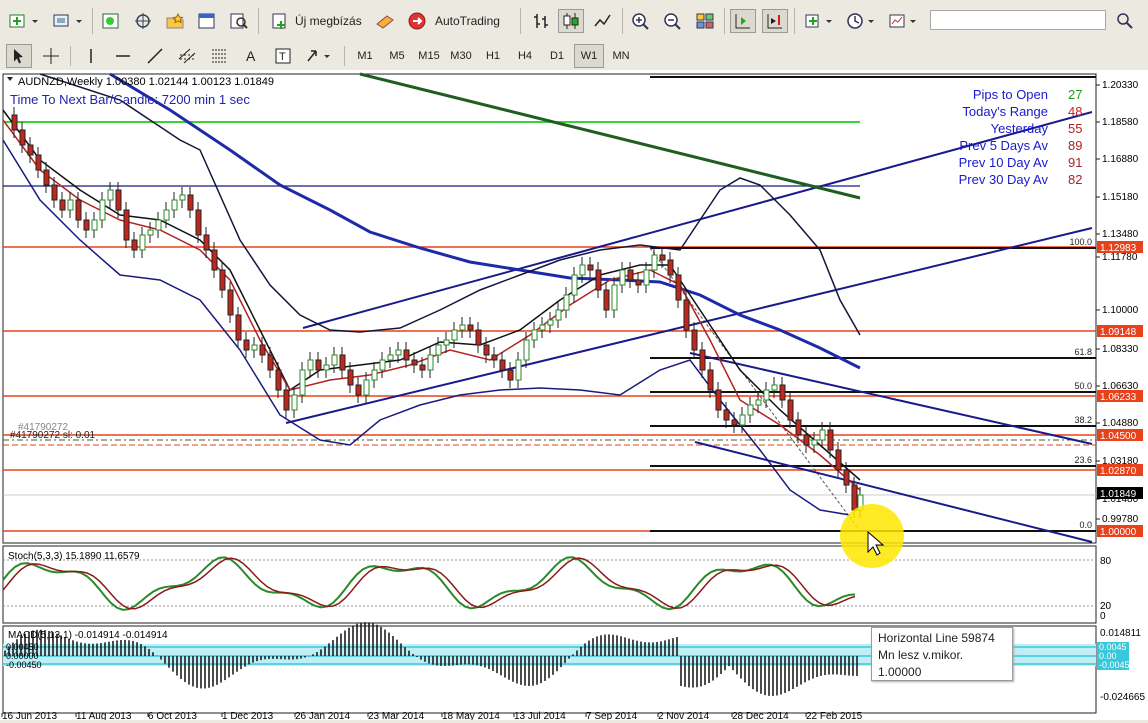 The height and width of the screenshot is (723, 1148). What do you see at coordinates (328, 21) in the screenshot?
I see `new-order-label: Új megbízás` at bounding box center [328, 21].